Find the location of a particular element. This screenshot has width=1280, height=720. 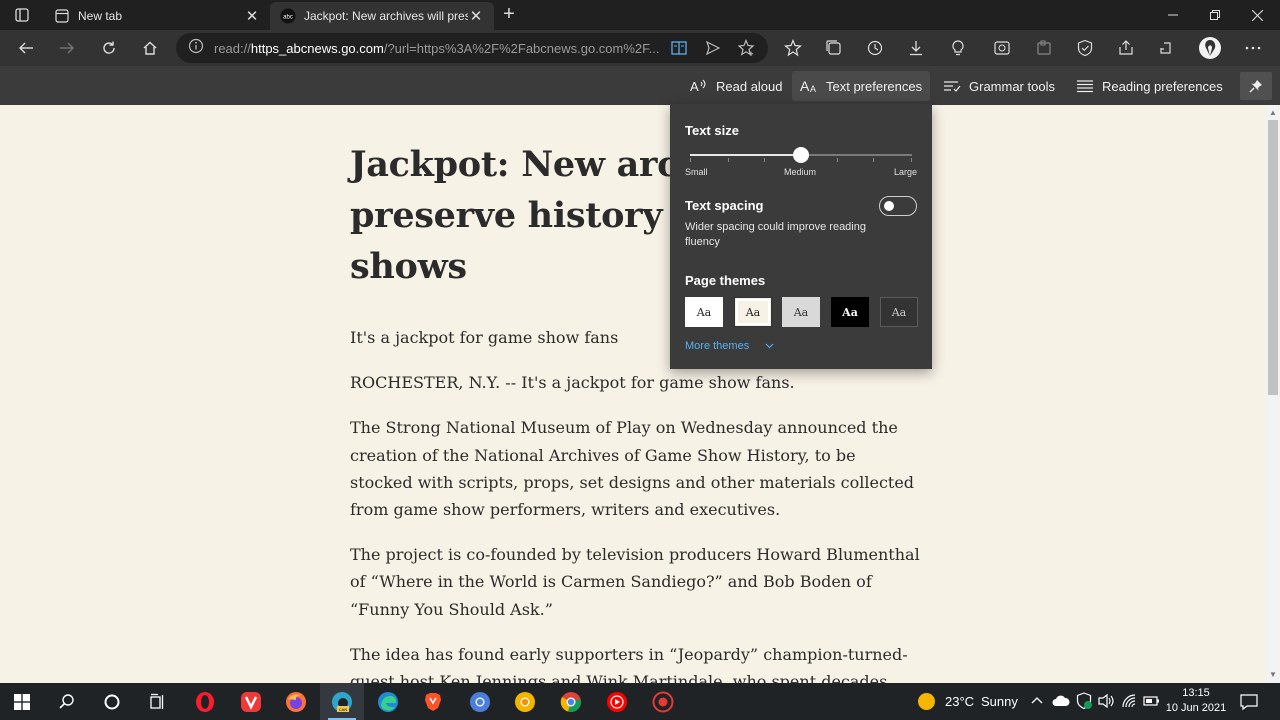

close-icon is located at coordinates (1257, 15).